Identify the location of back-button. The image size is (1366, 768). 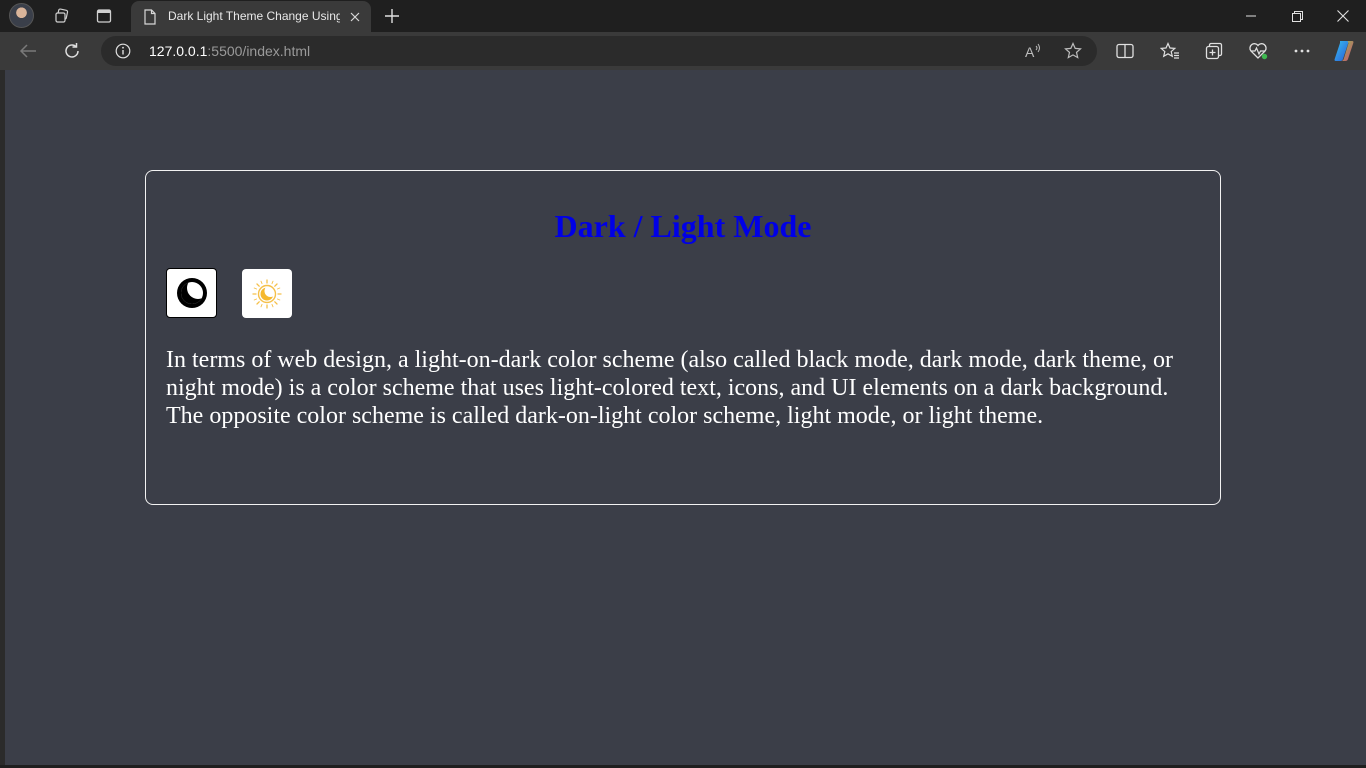
(28, 51).